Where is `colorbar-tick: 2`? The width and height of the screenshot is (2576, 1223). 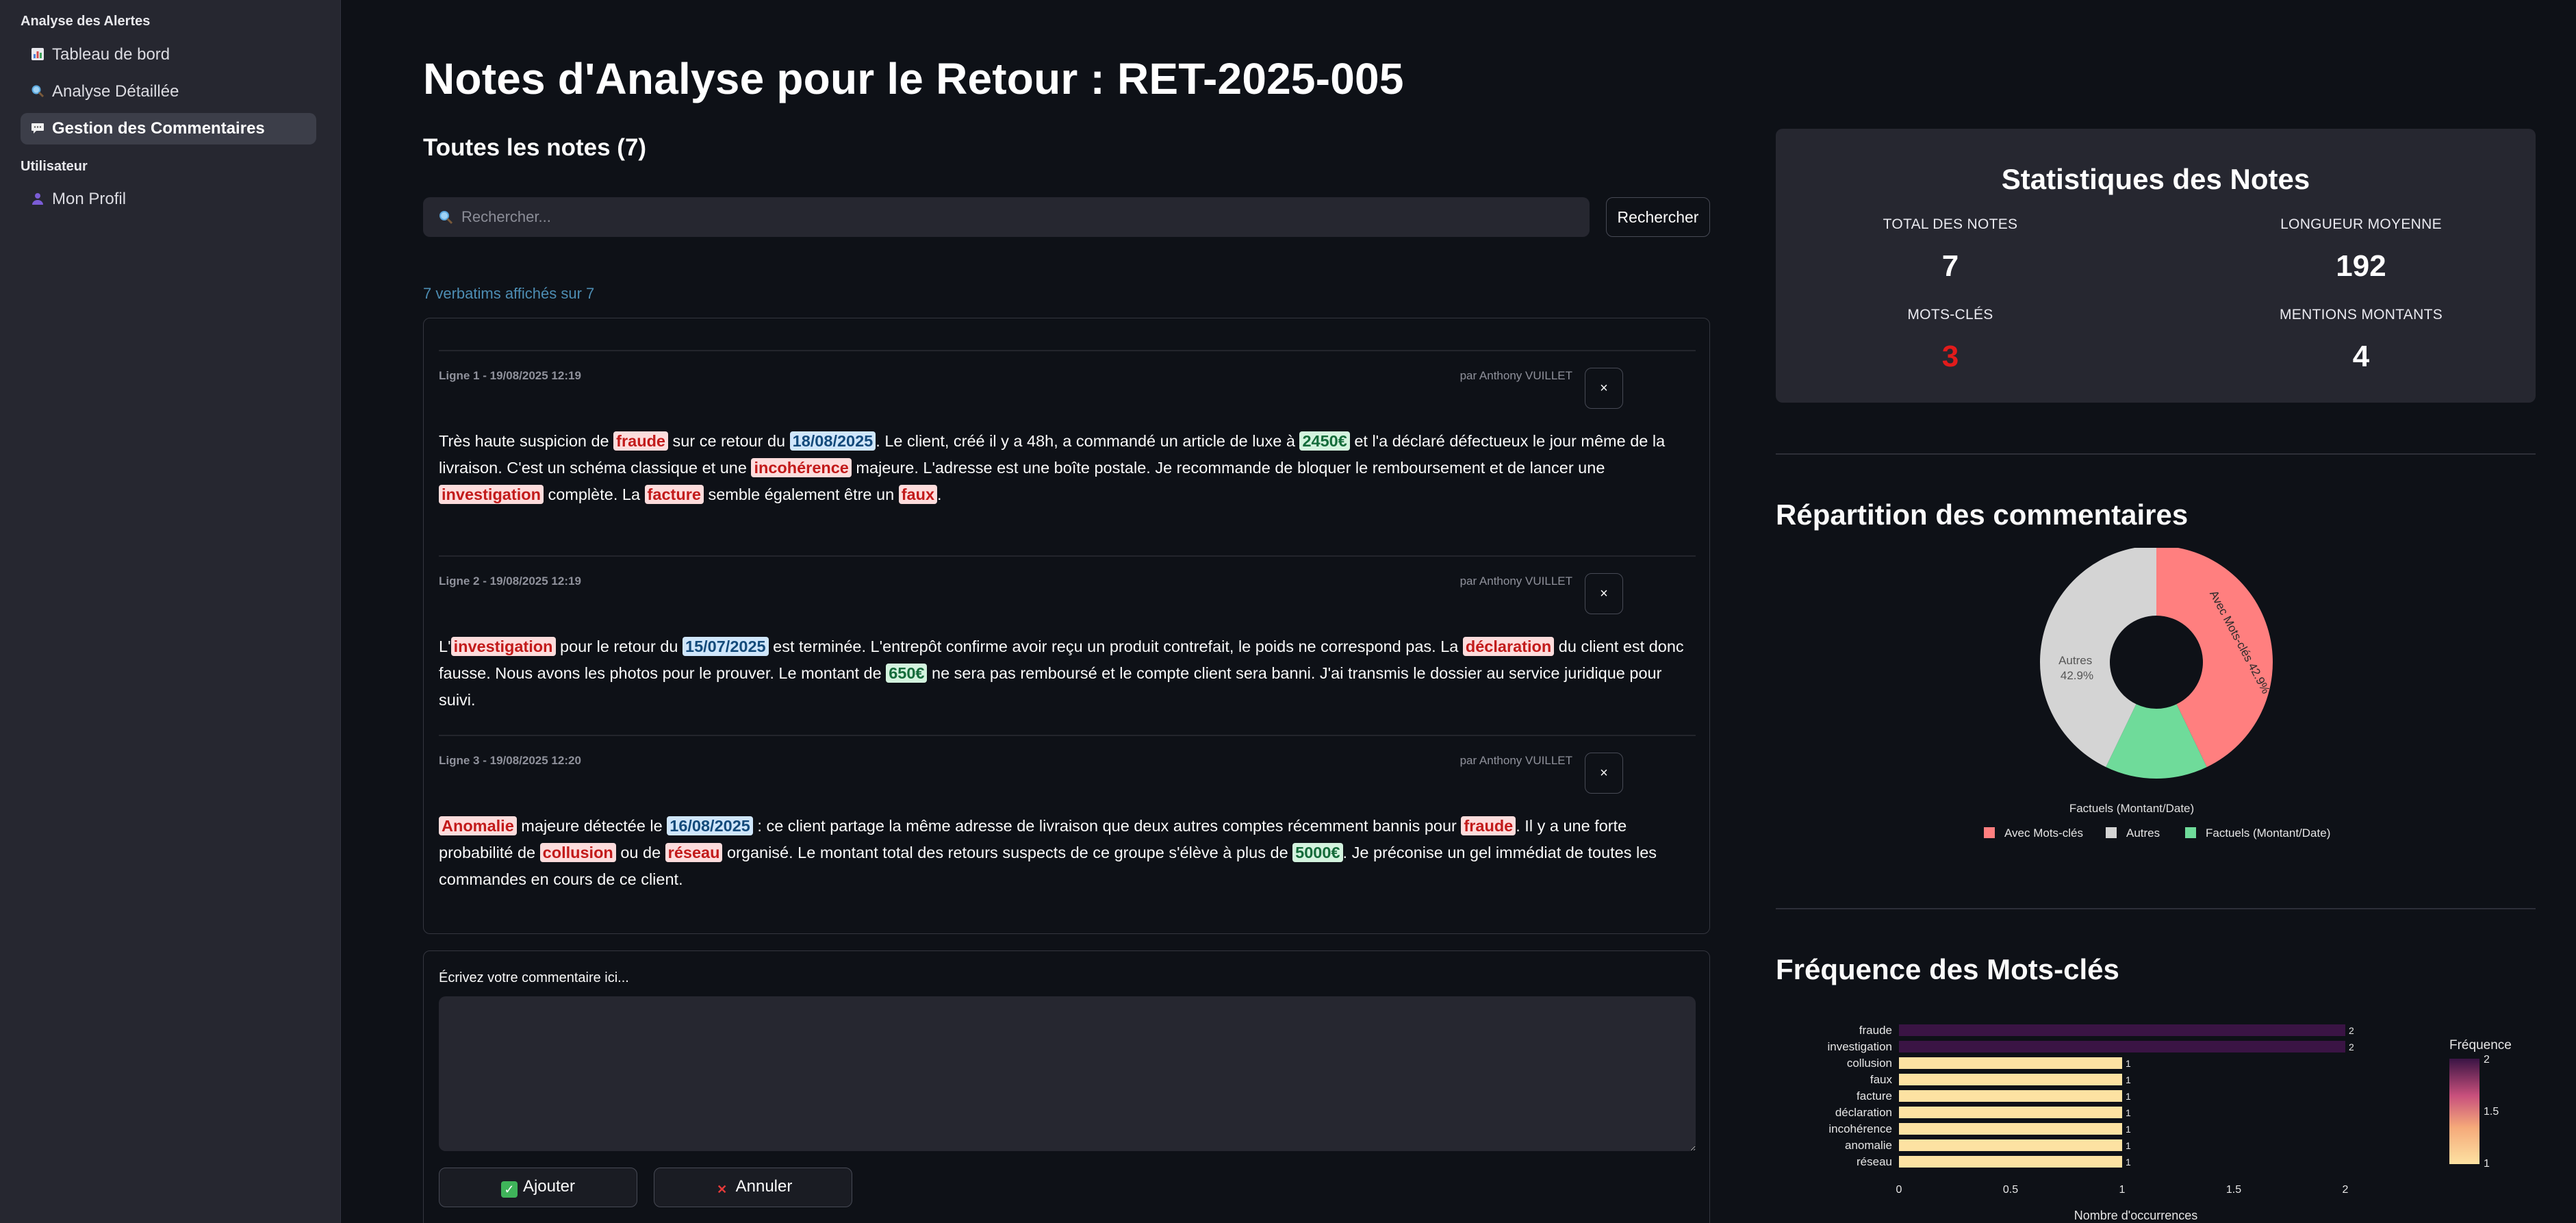
colorbar-tick: 2 is located at coordinates (2487, 1060).